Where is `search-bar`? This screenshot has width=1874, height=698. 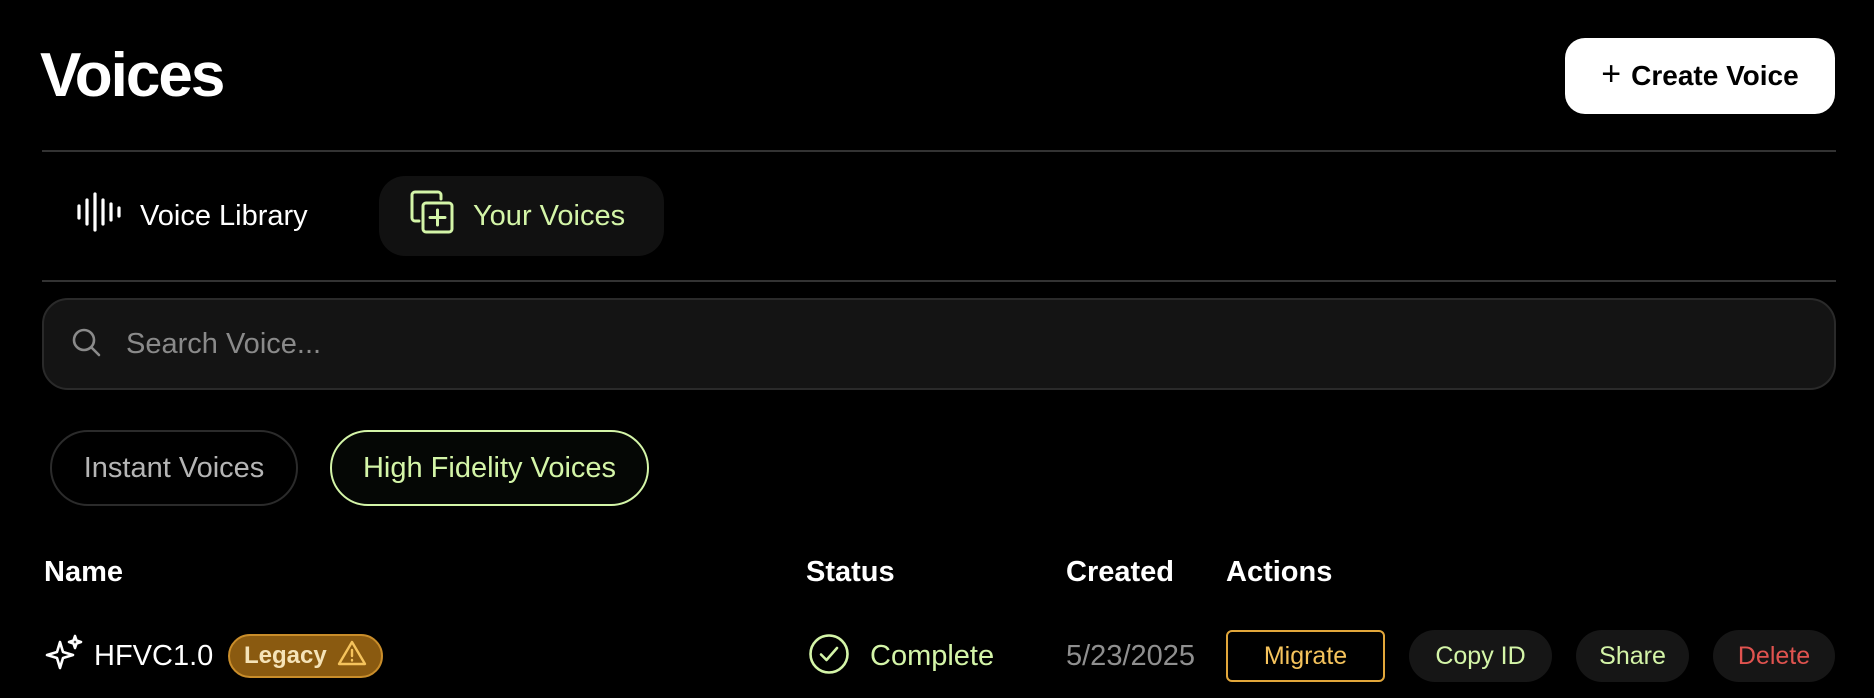 search-bar is located at coordinates (939, 344).